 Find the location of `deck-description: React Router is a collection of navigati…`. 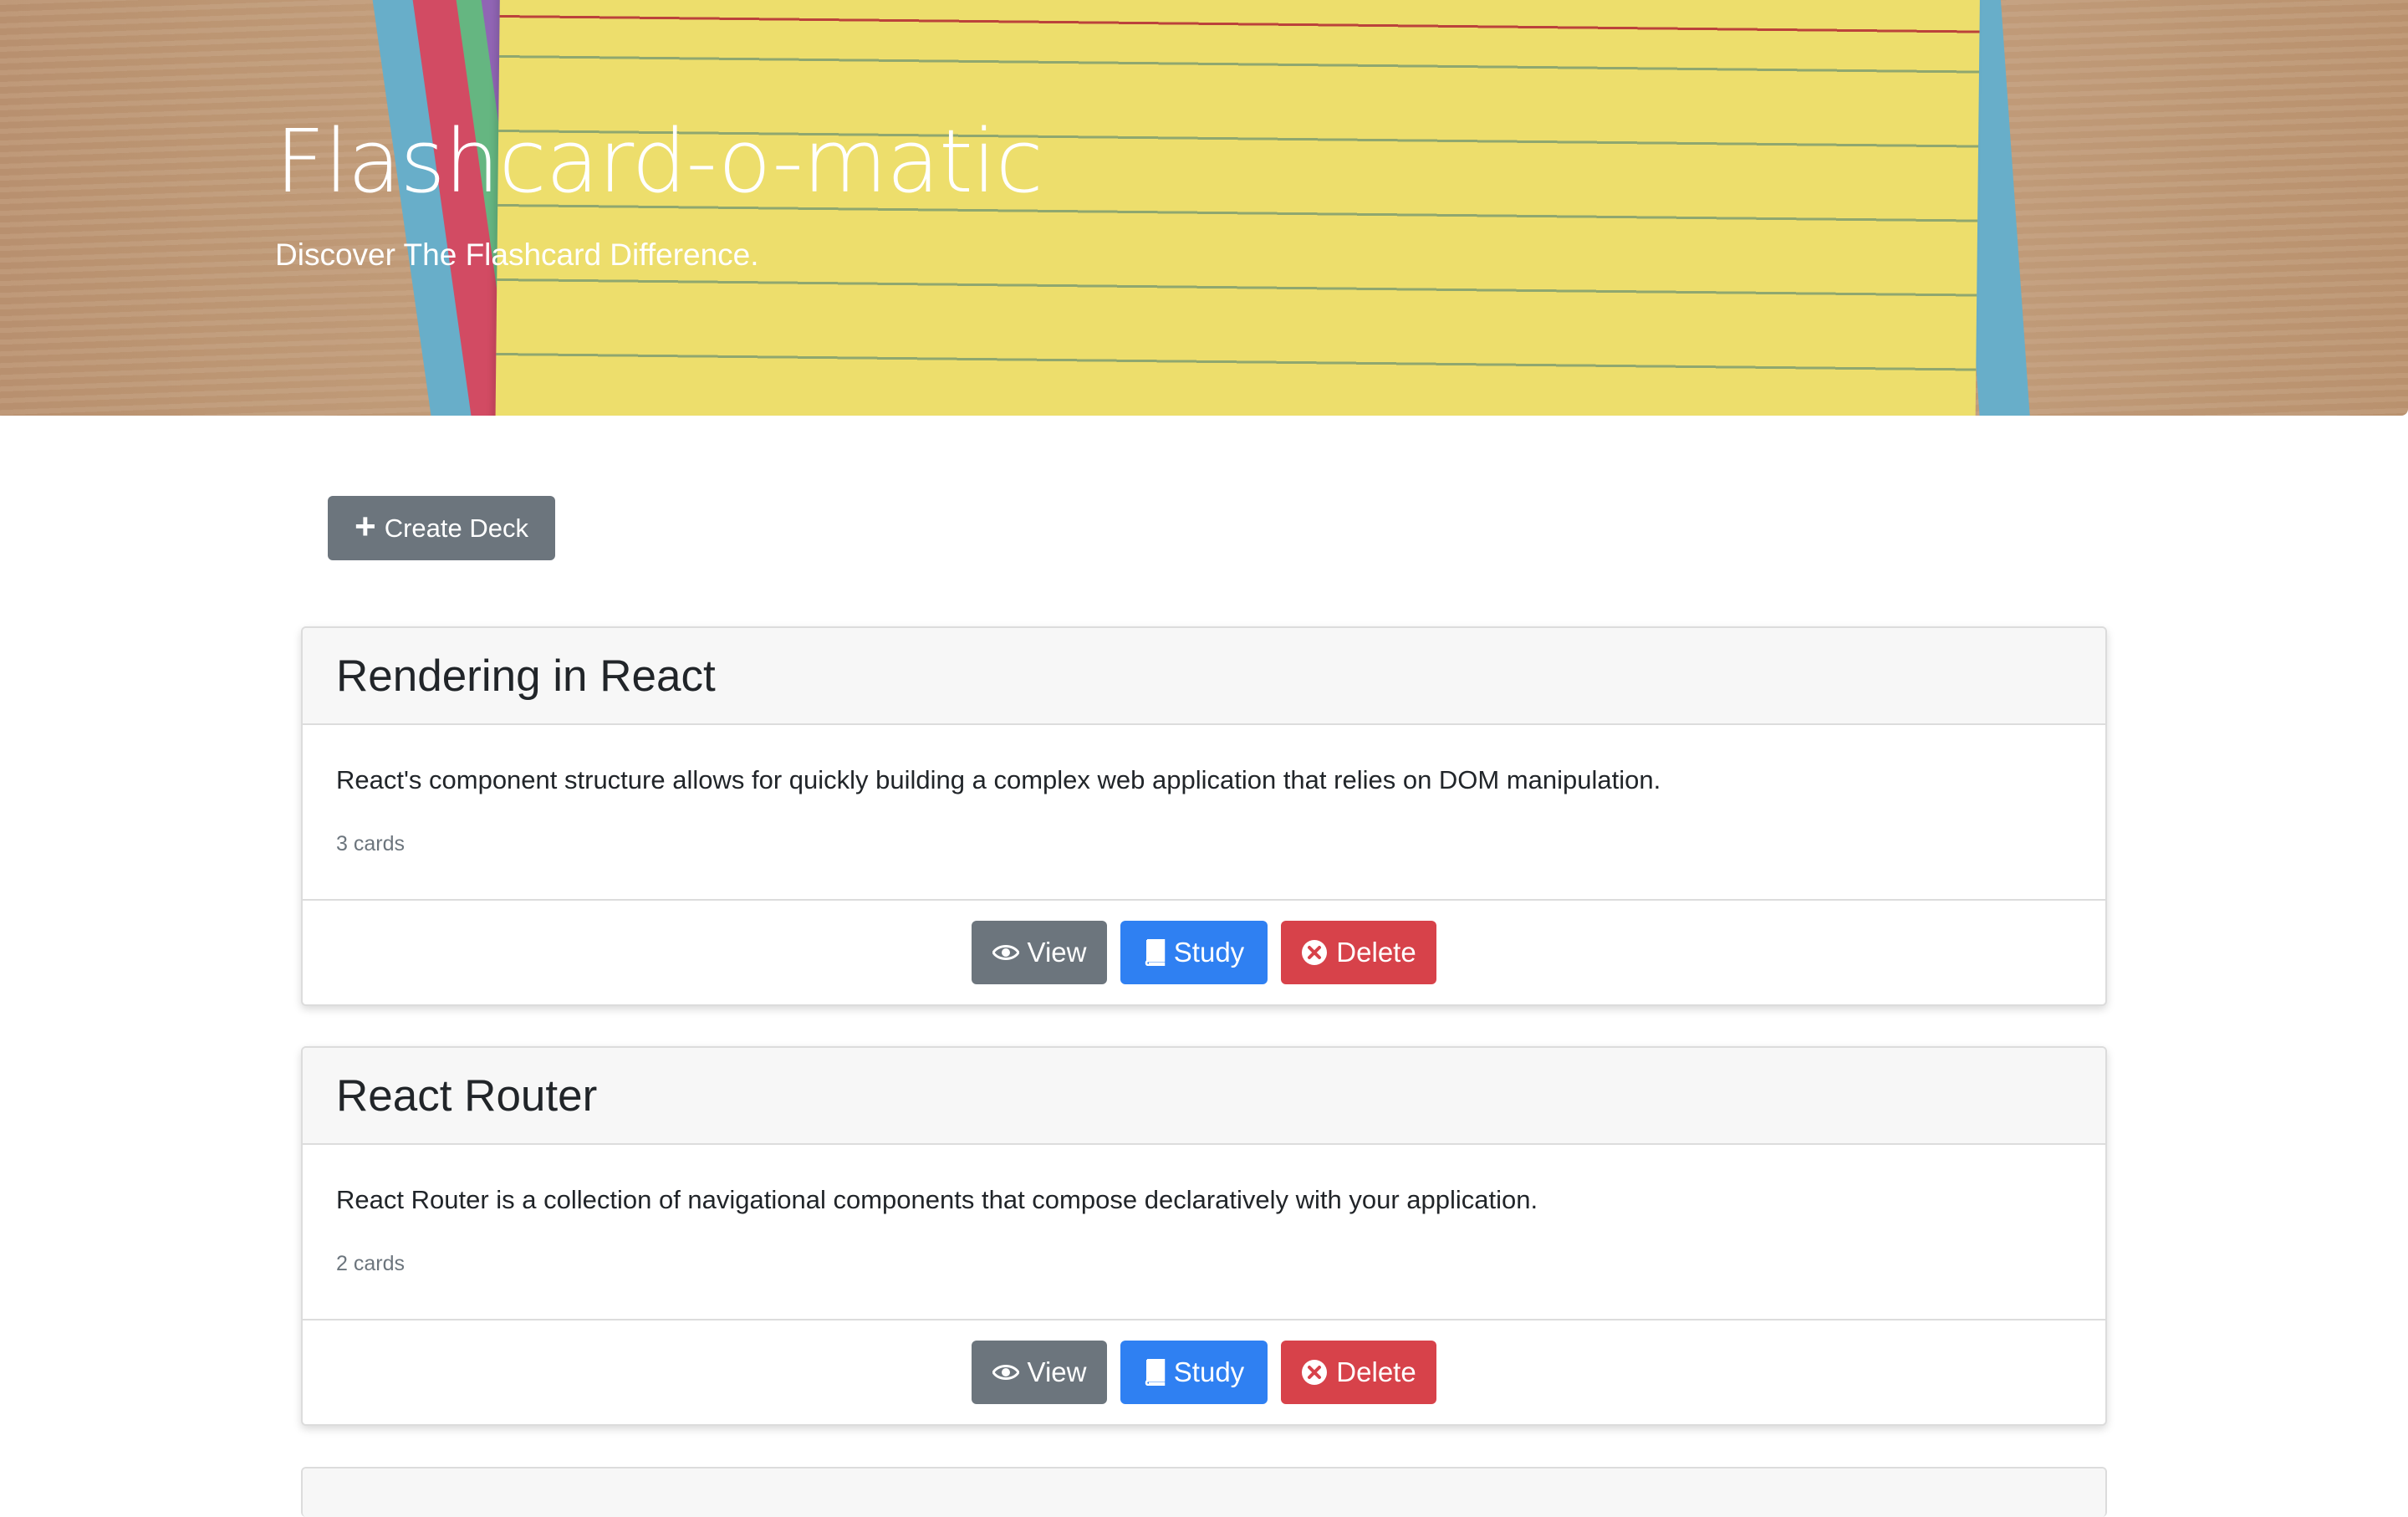

deck-description: React Router is a collection of navigati… is located at coordinates (937, 1199).